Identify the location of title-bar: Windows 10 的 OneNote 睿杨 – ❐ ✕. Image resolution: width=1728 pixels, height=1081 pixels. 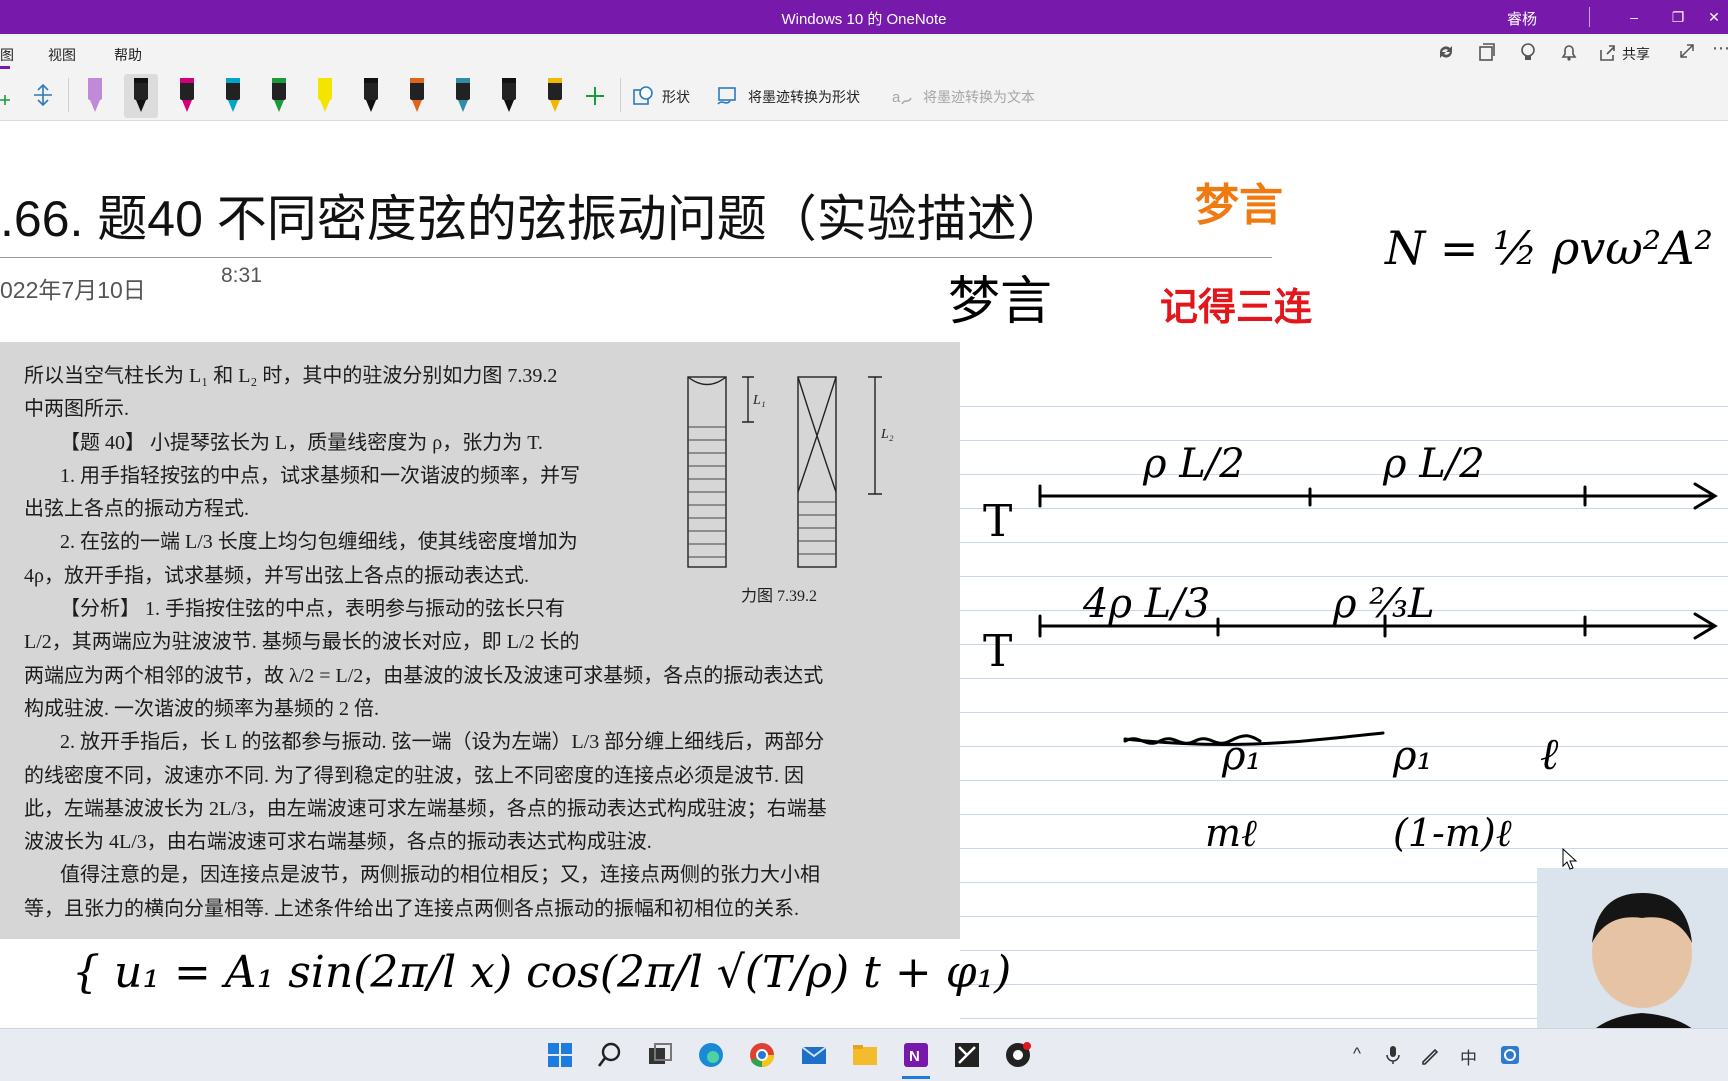
(864, 17).